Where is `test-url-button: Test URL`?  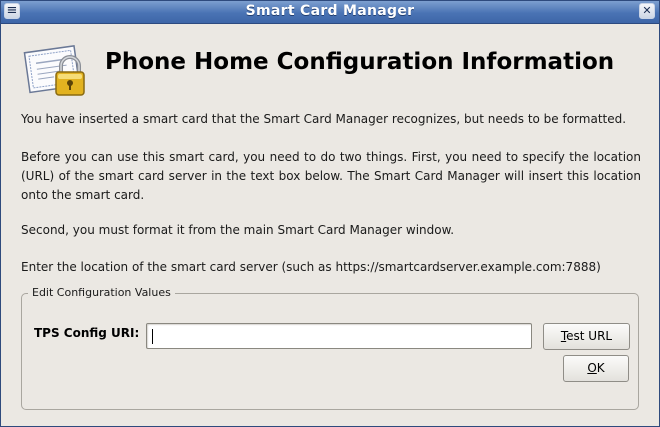 test-url-button: Test URL is located at coordinates (586, 336).